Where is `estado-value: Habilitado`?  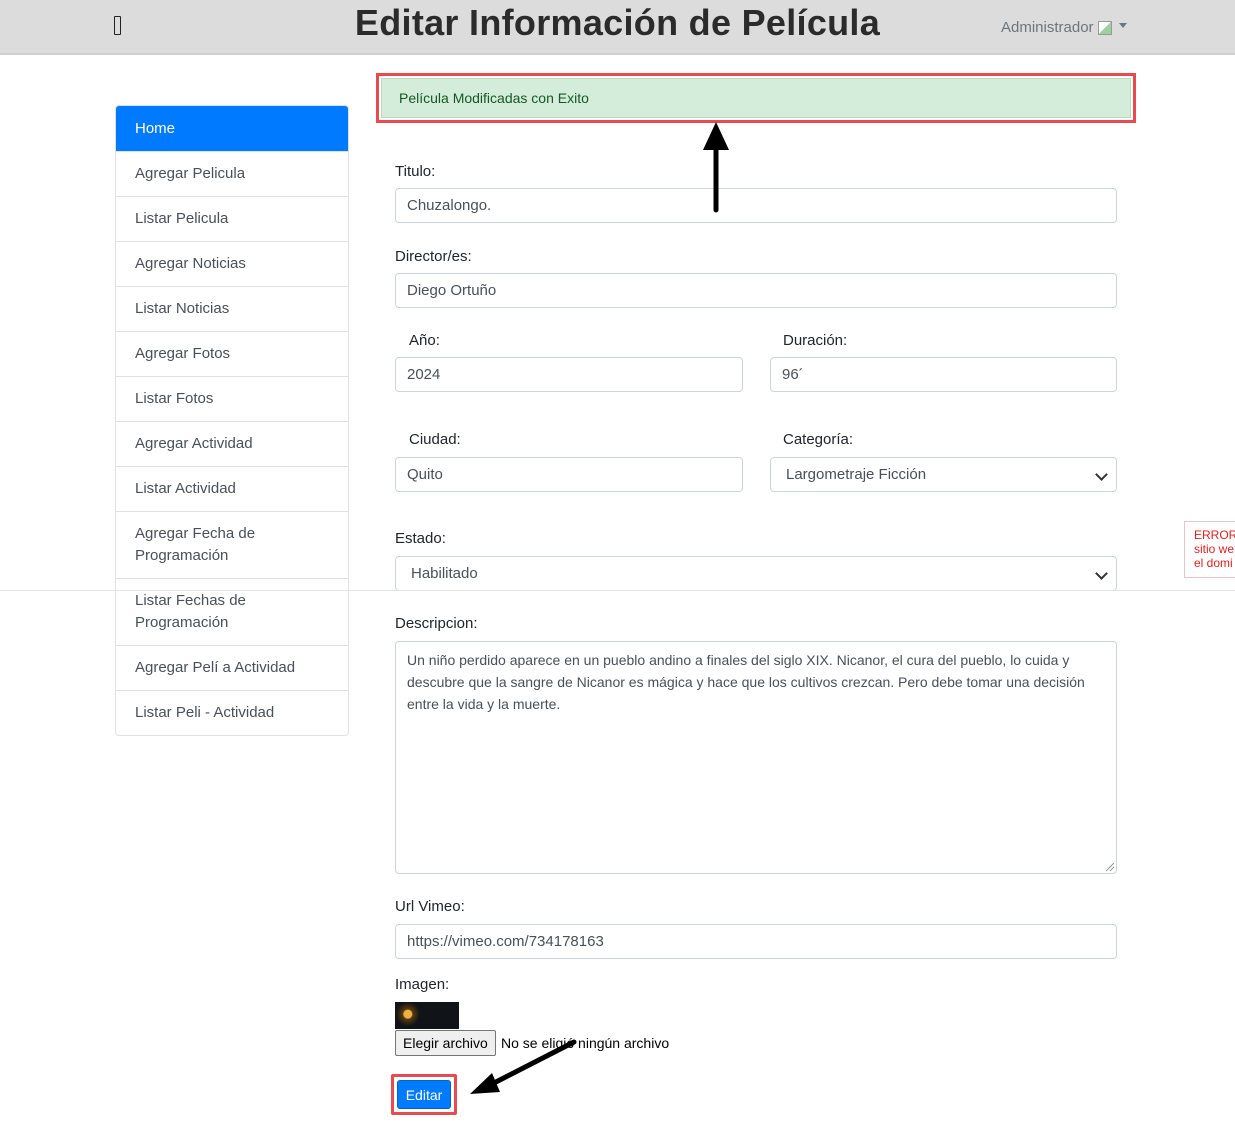
estado-value: Habilitado is located at coordinates (444, 573).